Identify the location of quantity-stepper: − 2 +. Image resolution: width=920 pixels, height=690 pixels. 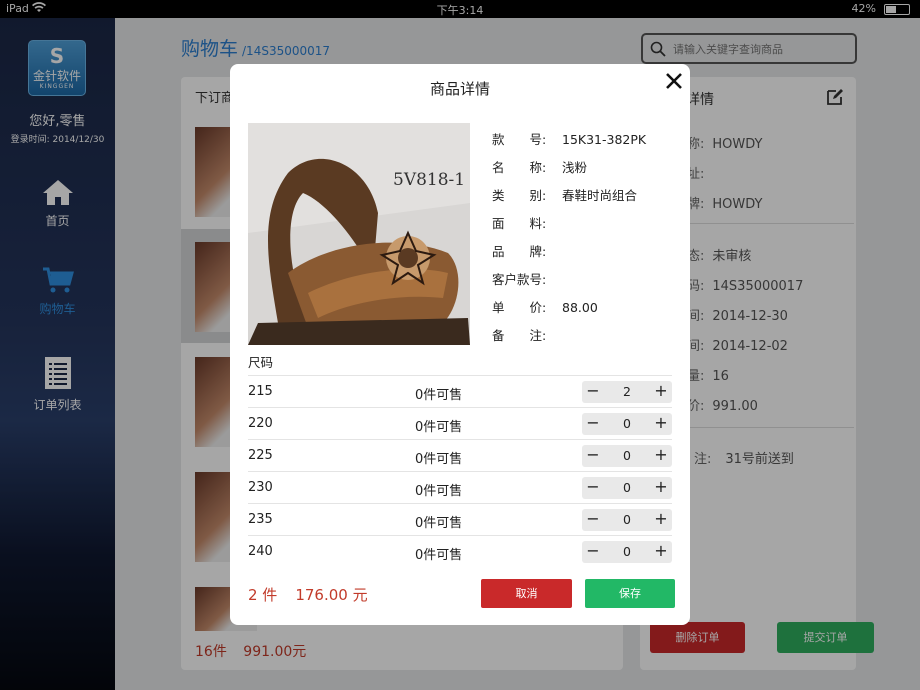
(627, 392).